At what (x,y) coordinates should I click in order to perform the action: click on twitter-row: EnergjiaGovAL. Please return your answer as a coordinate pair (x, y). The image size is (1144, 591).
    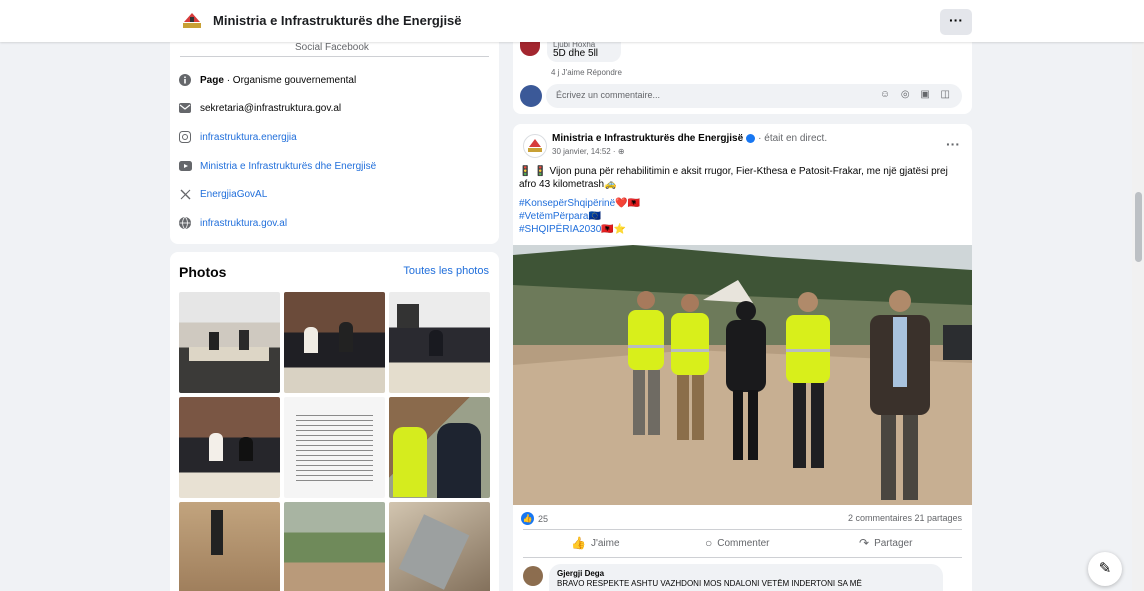
    Looking at the image, I should click on (222, 194).